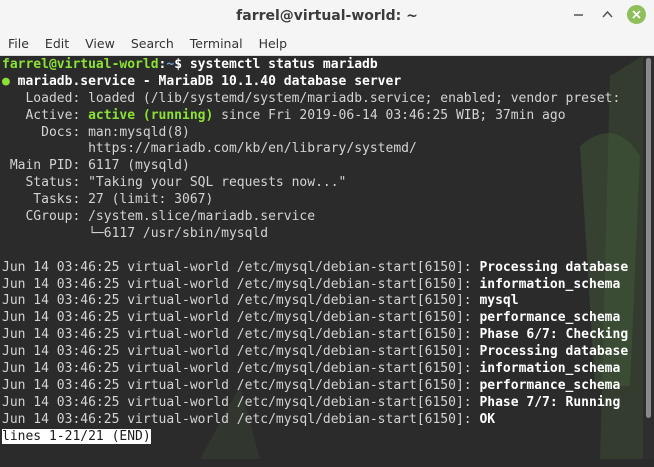  I want to click on main-pid-line: Main PID: 6117 (mysqld), so click(96, 166).